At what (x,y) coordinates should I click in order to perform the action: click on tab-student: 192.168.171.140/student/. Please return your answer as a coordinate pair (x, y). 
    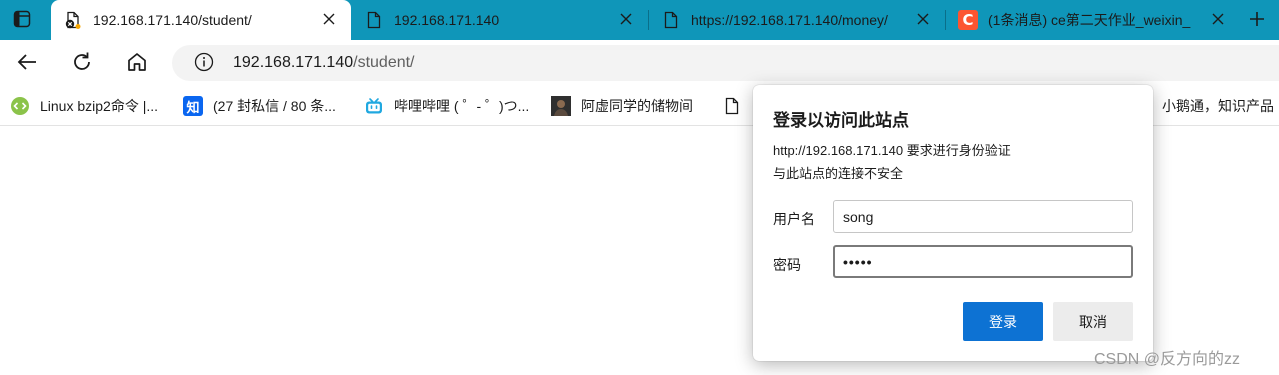
    Looking at the image, I should click on (201, 20).